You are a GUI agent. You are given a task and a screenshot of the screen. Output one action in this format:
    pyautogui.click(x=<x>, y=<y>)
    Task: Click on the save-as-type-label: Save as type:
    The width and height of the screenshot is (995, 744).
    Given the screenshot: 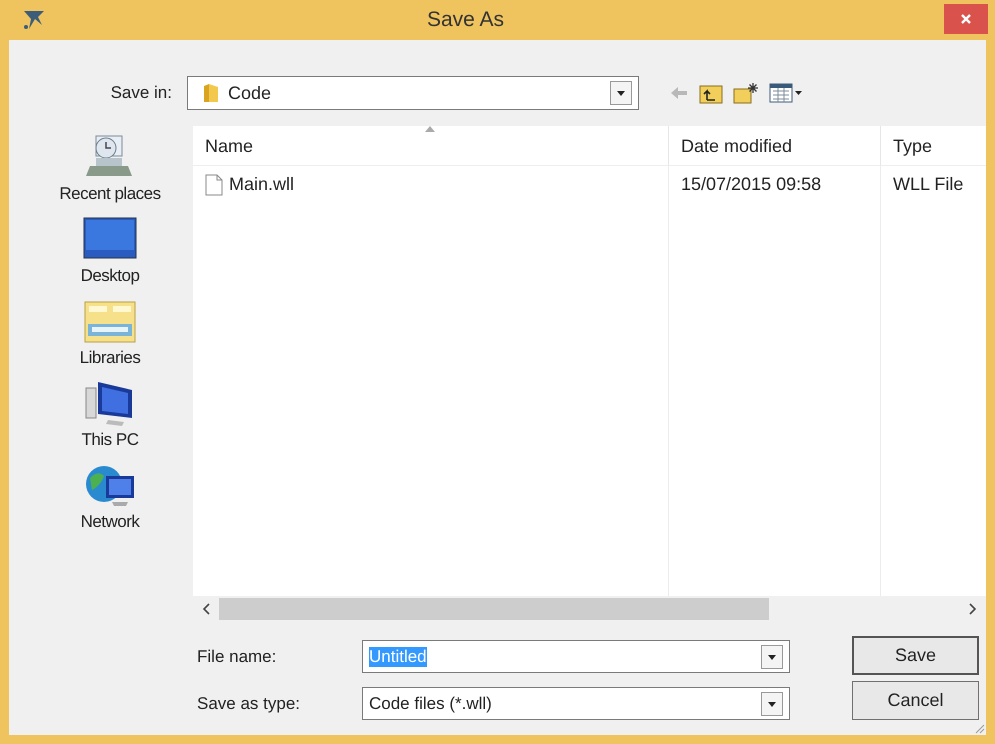 What is the action you would take?
    pyautogui.click(x=249, y=704)
    